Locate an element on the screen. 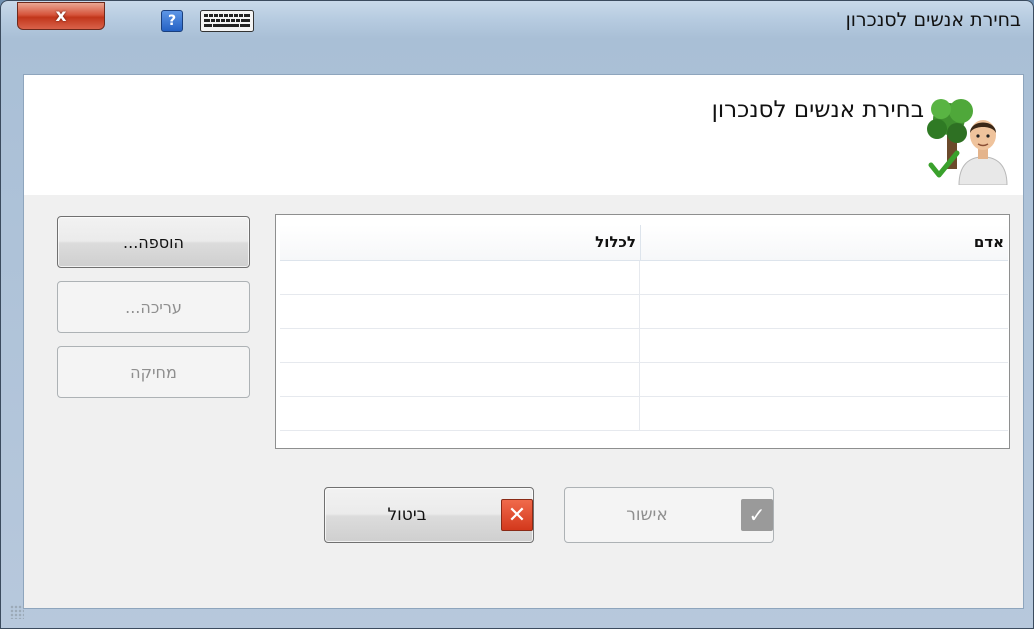 This screenshot has width=1034, height=629. ok-button-label: אישור is located at coordinates (647, 515).